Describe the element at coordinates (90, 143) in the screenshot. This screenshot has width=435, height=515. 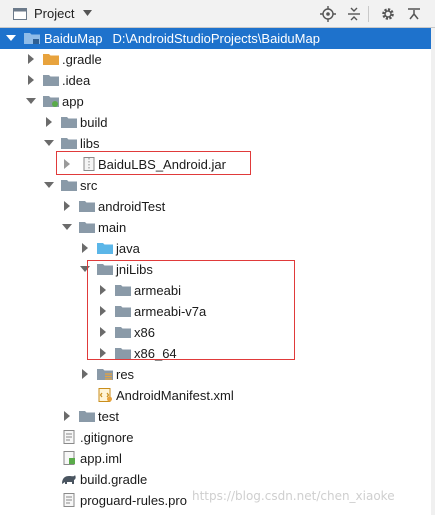
I see `tree-item-label: libs` at that location.